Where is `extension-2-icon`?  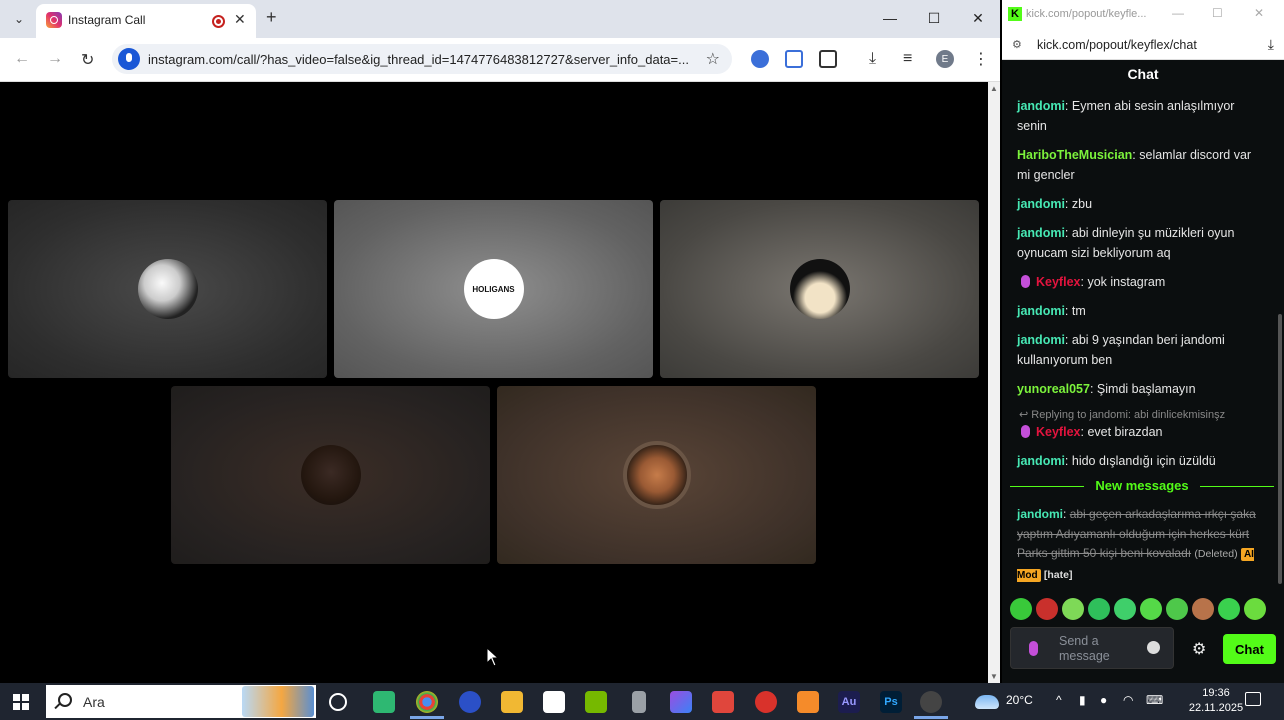 extension-2-icon is located at coordinates (794, 59).